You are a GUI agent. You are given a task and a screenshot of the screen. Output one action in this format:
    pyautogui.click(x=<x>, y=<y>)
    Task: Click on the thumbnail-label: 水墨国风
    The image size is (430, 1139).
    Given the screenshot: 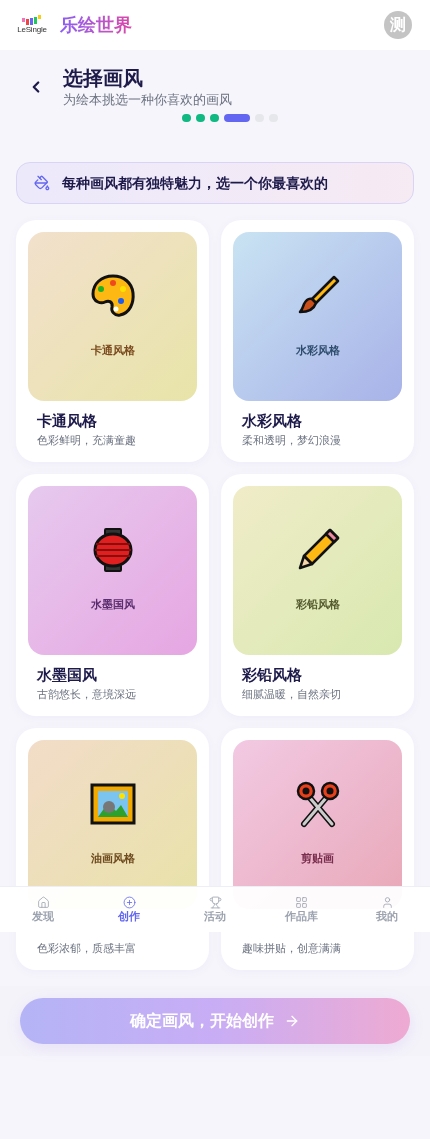 What is the action you would take?
    pyautogui.click(x=112, y=604)
    